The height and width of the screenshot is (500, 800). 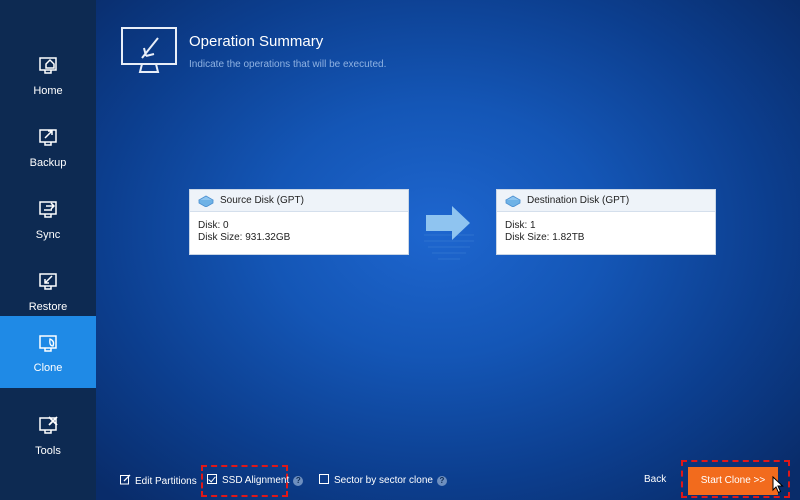 What do you see at coordinates (48, 440) in the screenshot?
I see `sidebar-item-tools: Tools` at bounding box center [48, 440].